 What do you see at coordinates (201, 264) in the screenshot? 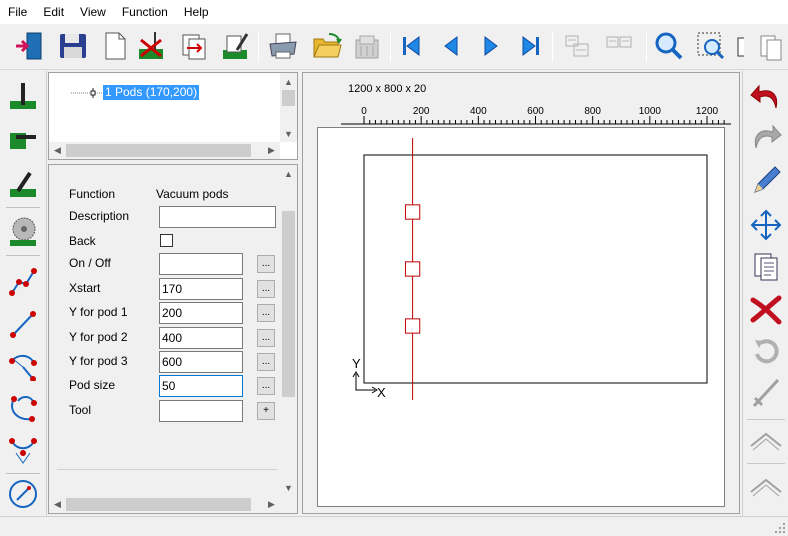
I see `on-off-field` at bounding box center [201, 264].